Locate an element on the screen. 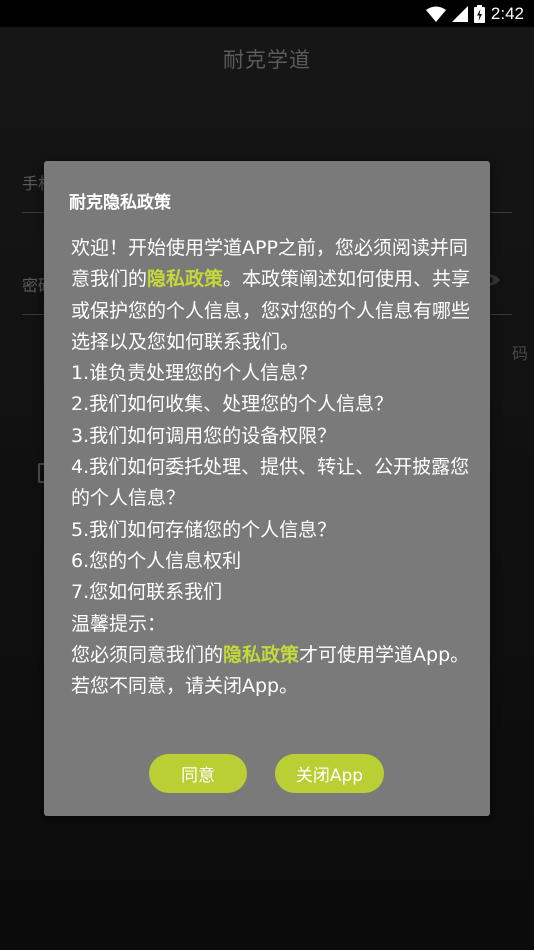 The width and height of the screenshot is (534, 950). battery-charging-icon is located at coordinates (479, 13).